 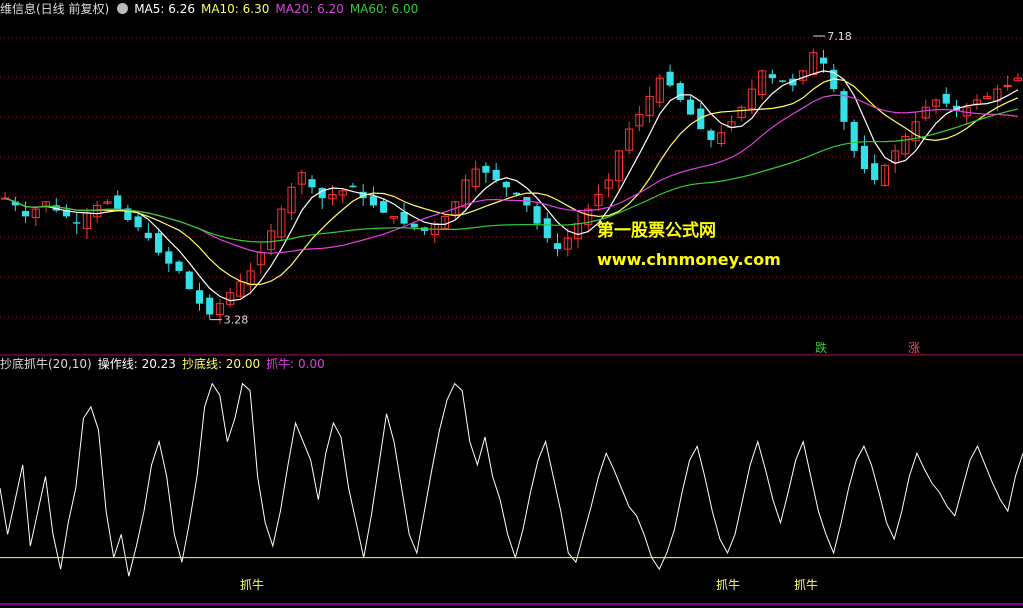 What do you see at coordinates (252, 584) in the screenshot?
I see `signal-label-0: 抓牛` at bounding box center [252, 584].